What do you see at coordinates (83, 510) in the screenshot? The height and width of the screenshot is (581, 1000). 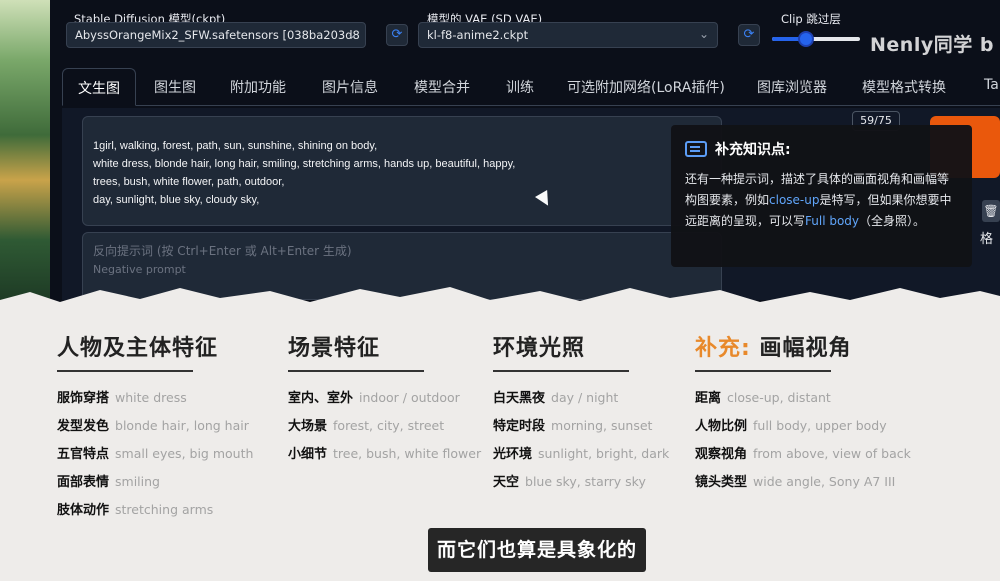 I see `item-key: 肢体动作` at bounding box center [83, 510].